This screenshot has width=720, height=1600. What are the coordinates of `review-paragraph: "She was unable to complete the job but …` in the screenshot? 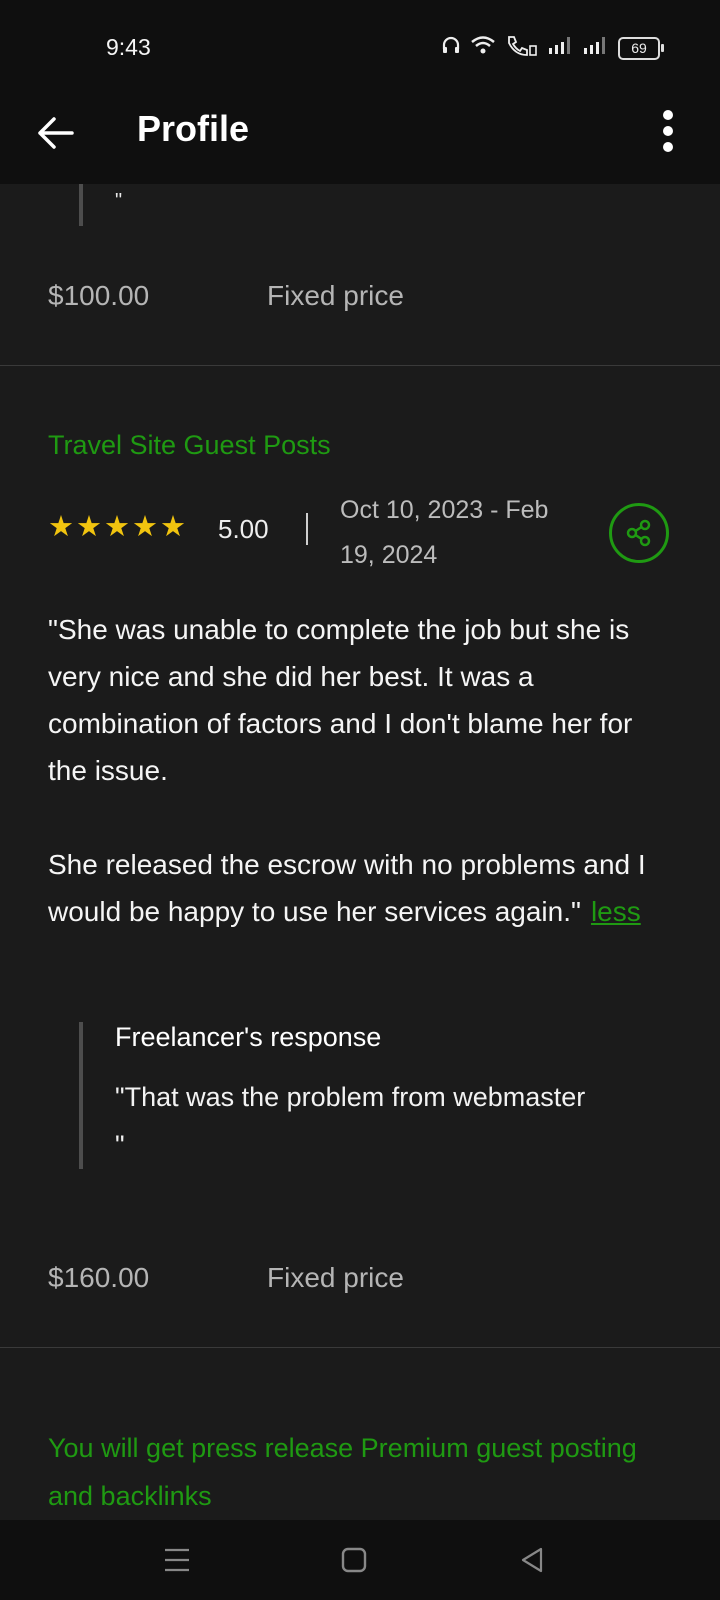 It's located at (340, 700).